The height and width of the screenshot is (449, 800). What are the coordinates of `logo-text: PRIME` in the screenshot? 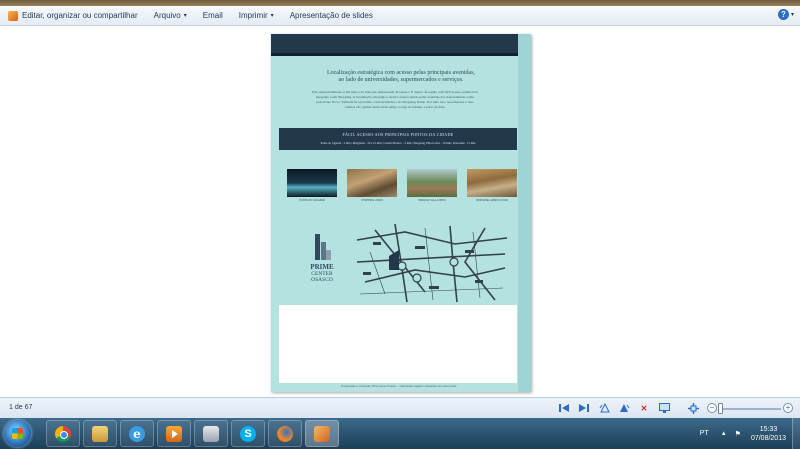 It's located at (322, 267).